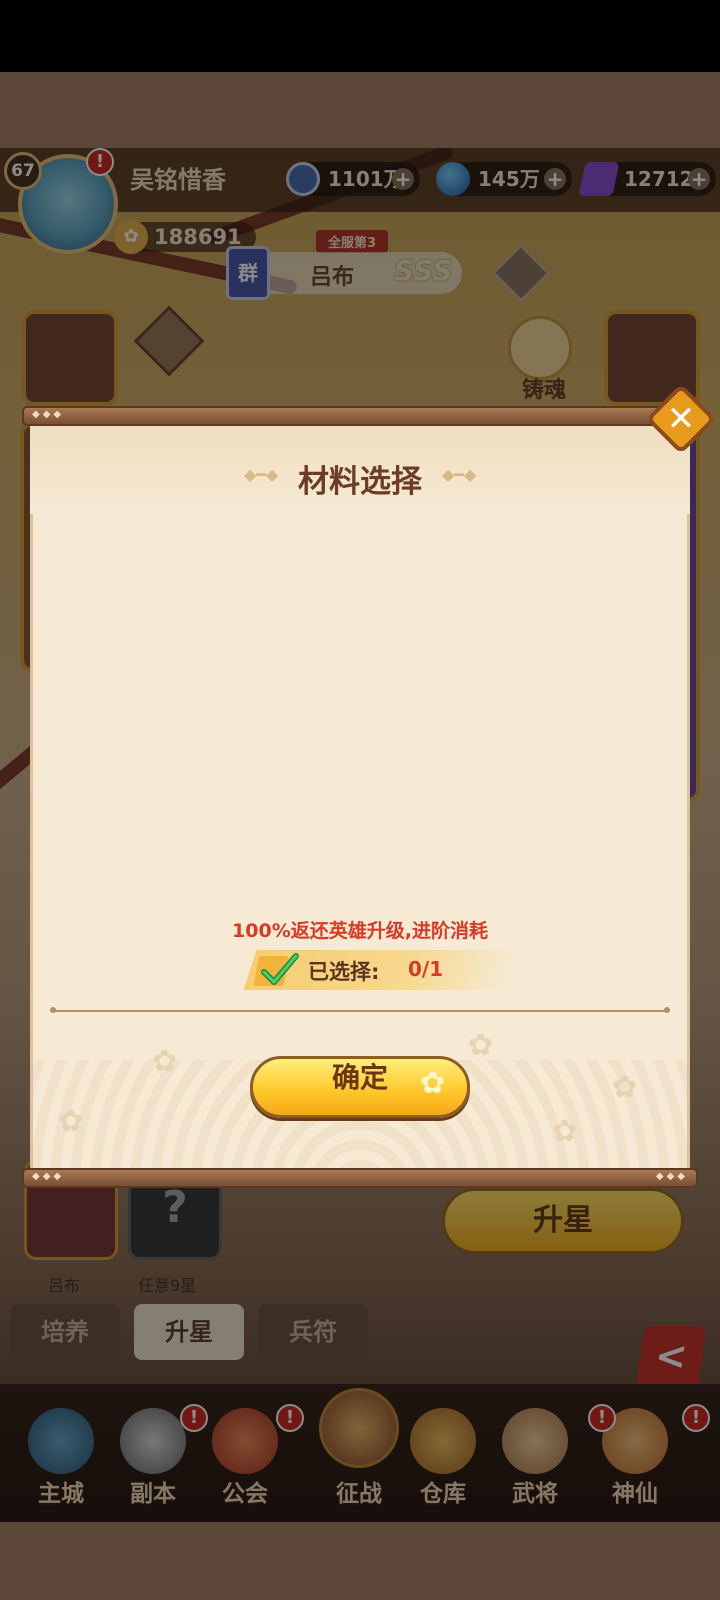  I want to click on refund-note: 100%返还英雄升级,进阶消耗, so click(360, 931).